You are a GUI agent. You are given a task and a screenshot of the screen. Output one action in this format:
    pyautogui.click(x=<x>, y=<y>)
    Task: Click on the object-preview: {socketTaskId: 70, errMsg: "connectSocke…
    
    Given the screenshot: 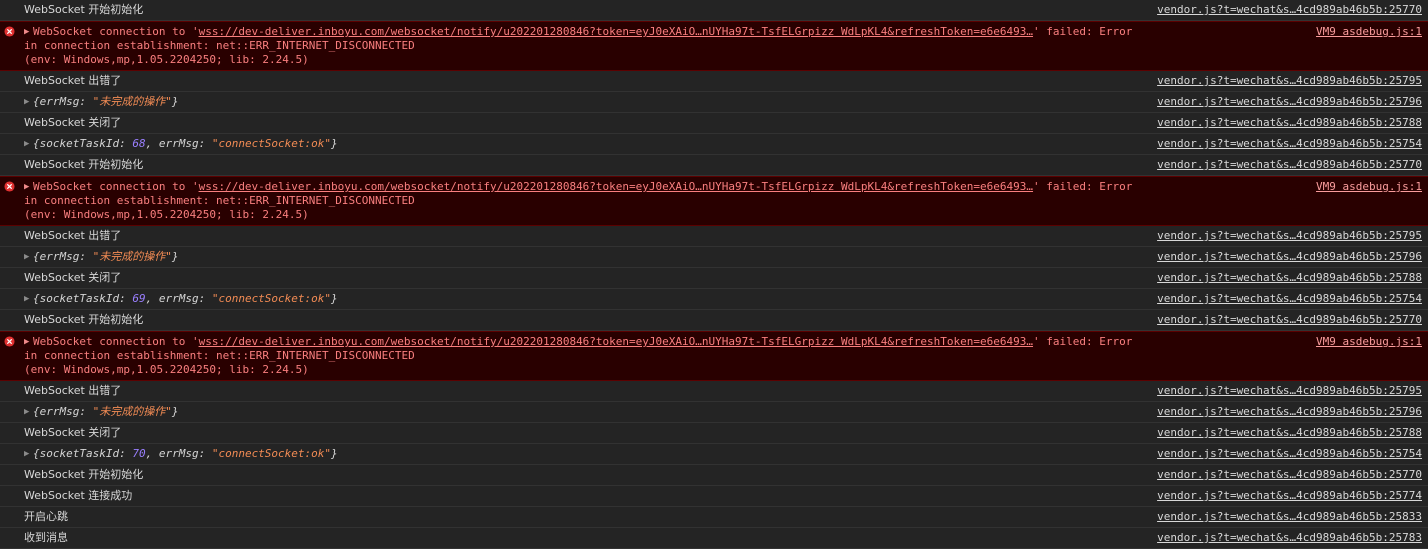 What is the action you would take?
    pyautogui.click(x=185, y=453)
    